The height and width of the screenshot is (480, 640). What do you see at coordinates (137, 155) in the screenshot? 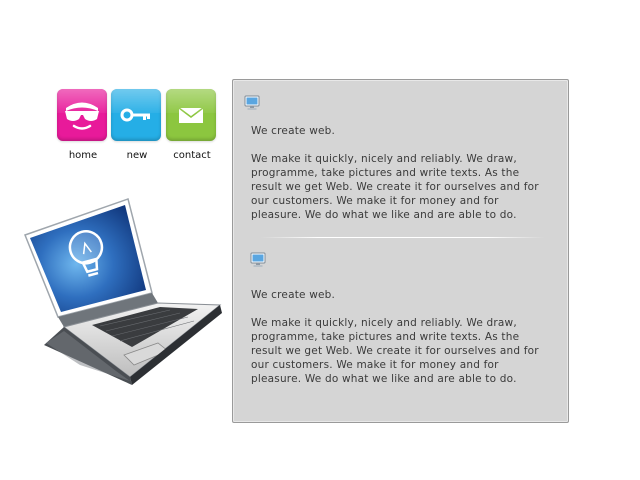
I see `nav-label-new: new` at bounding box center [137, 155].